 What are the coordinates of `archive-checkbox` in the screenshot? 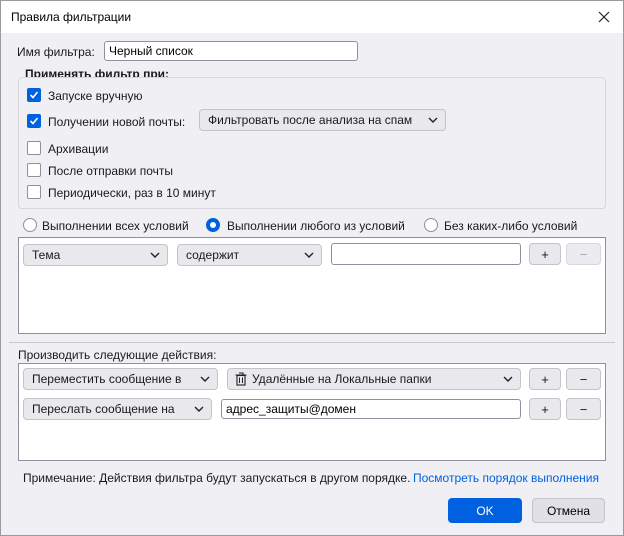 It's located at (34, 148).